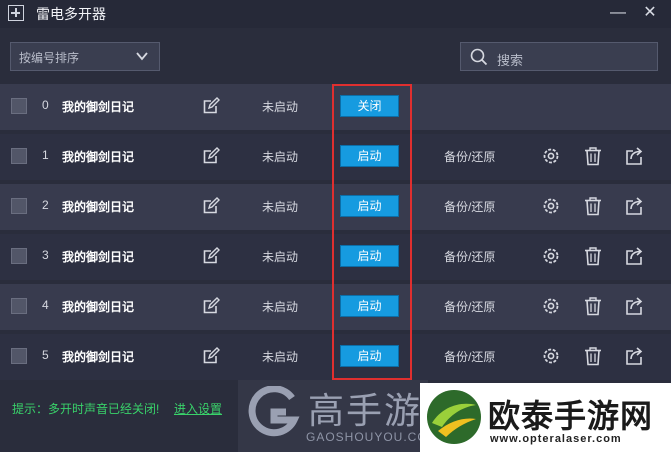 This screenshot has width=671, height=452. I want to click on minimize-button: —, so click(618, 13).